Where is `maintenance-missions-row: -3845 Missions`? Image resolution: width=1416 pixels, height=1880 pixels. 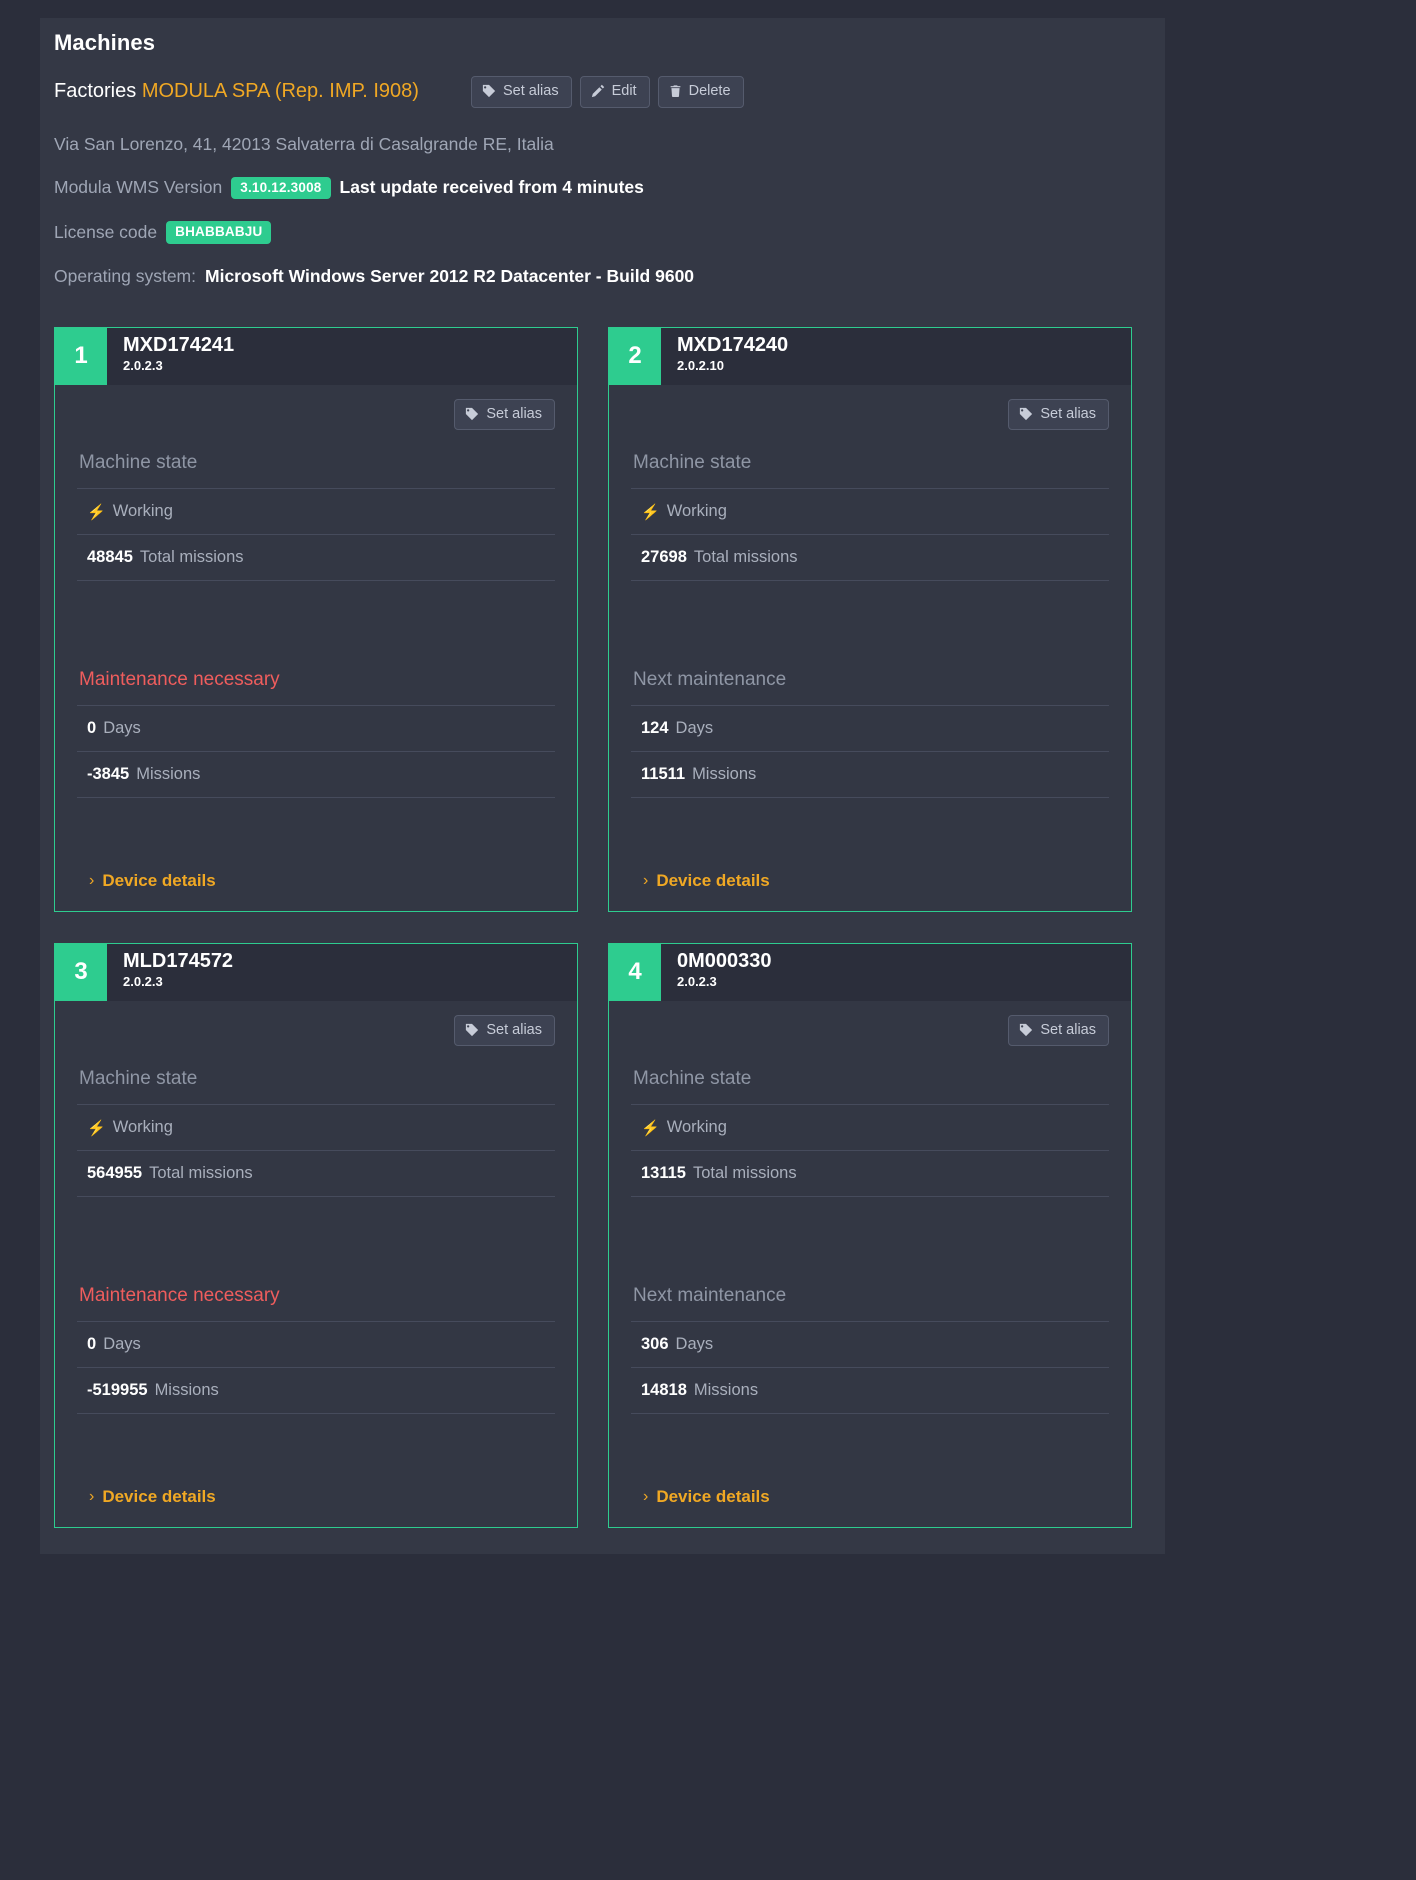
maintenance-missions-row: -3845 Missions is located at coordinates (316, 775).